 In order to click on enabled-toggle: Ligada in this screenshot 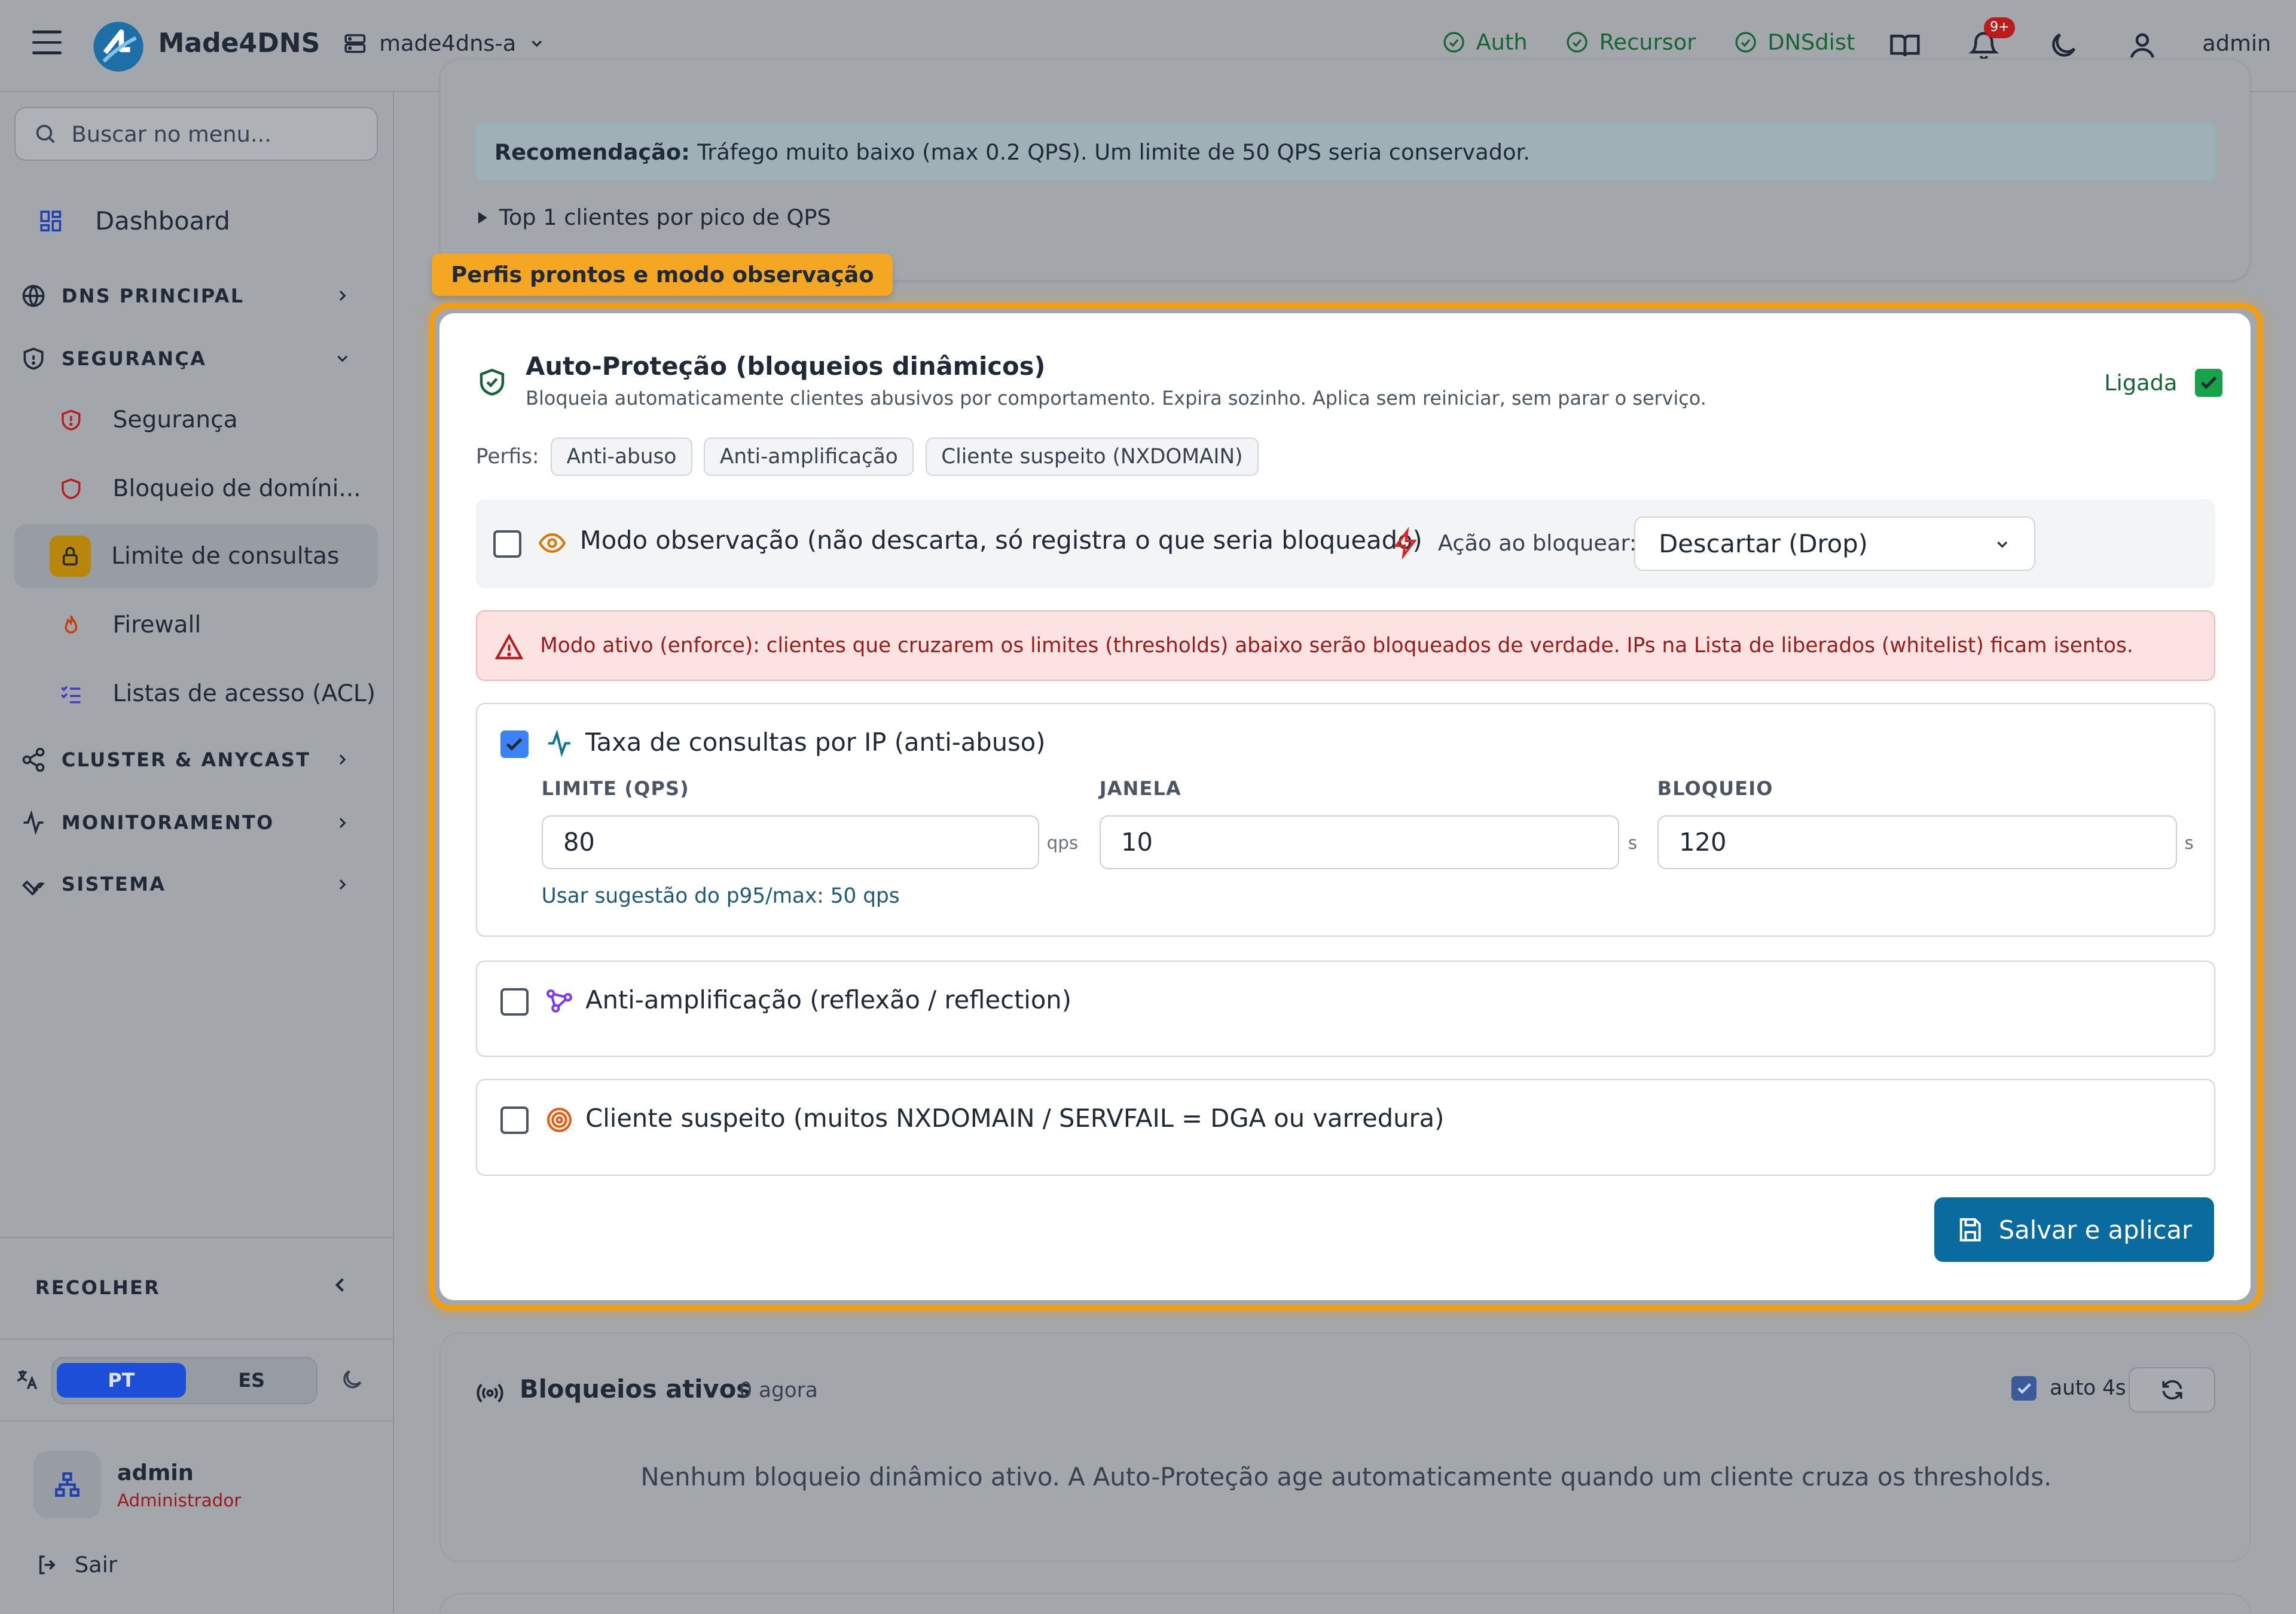, I will do `click(2163, 383)`.